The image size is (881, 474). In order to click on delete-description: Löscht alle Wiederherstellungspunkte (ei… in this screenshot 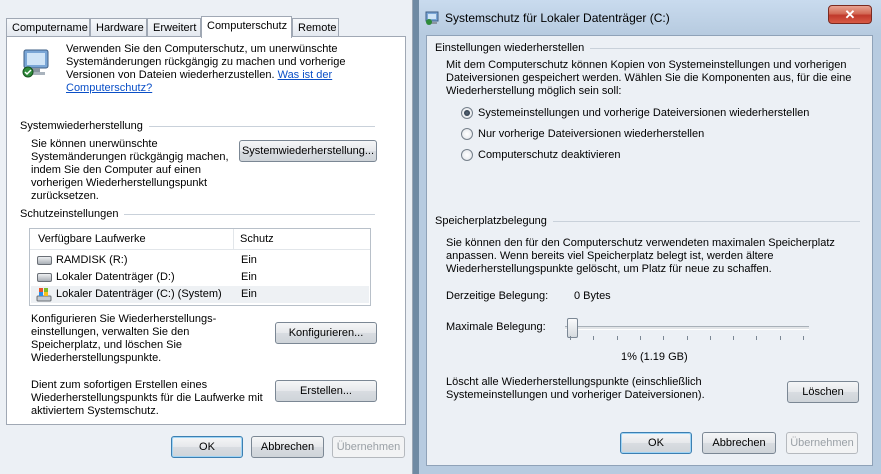, I will do `click(575, 388)`.